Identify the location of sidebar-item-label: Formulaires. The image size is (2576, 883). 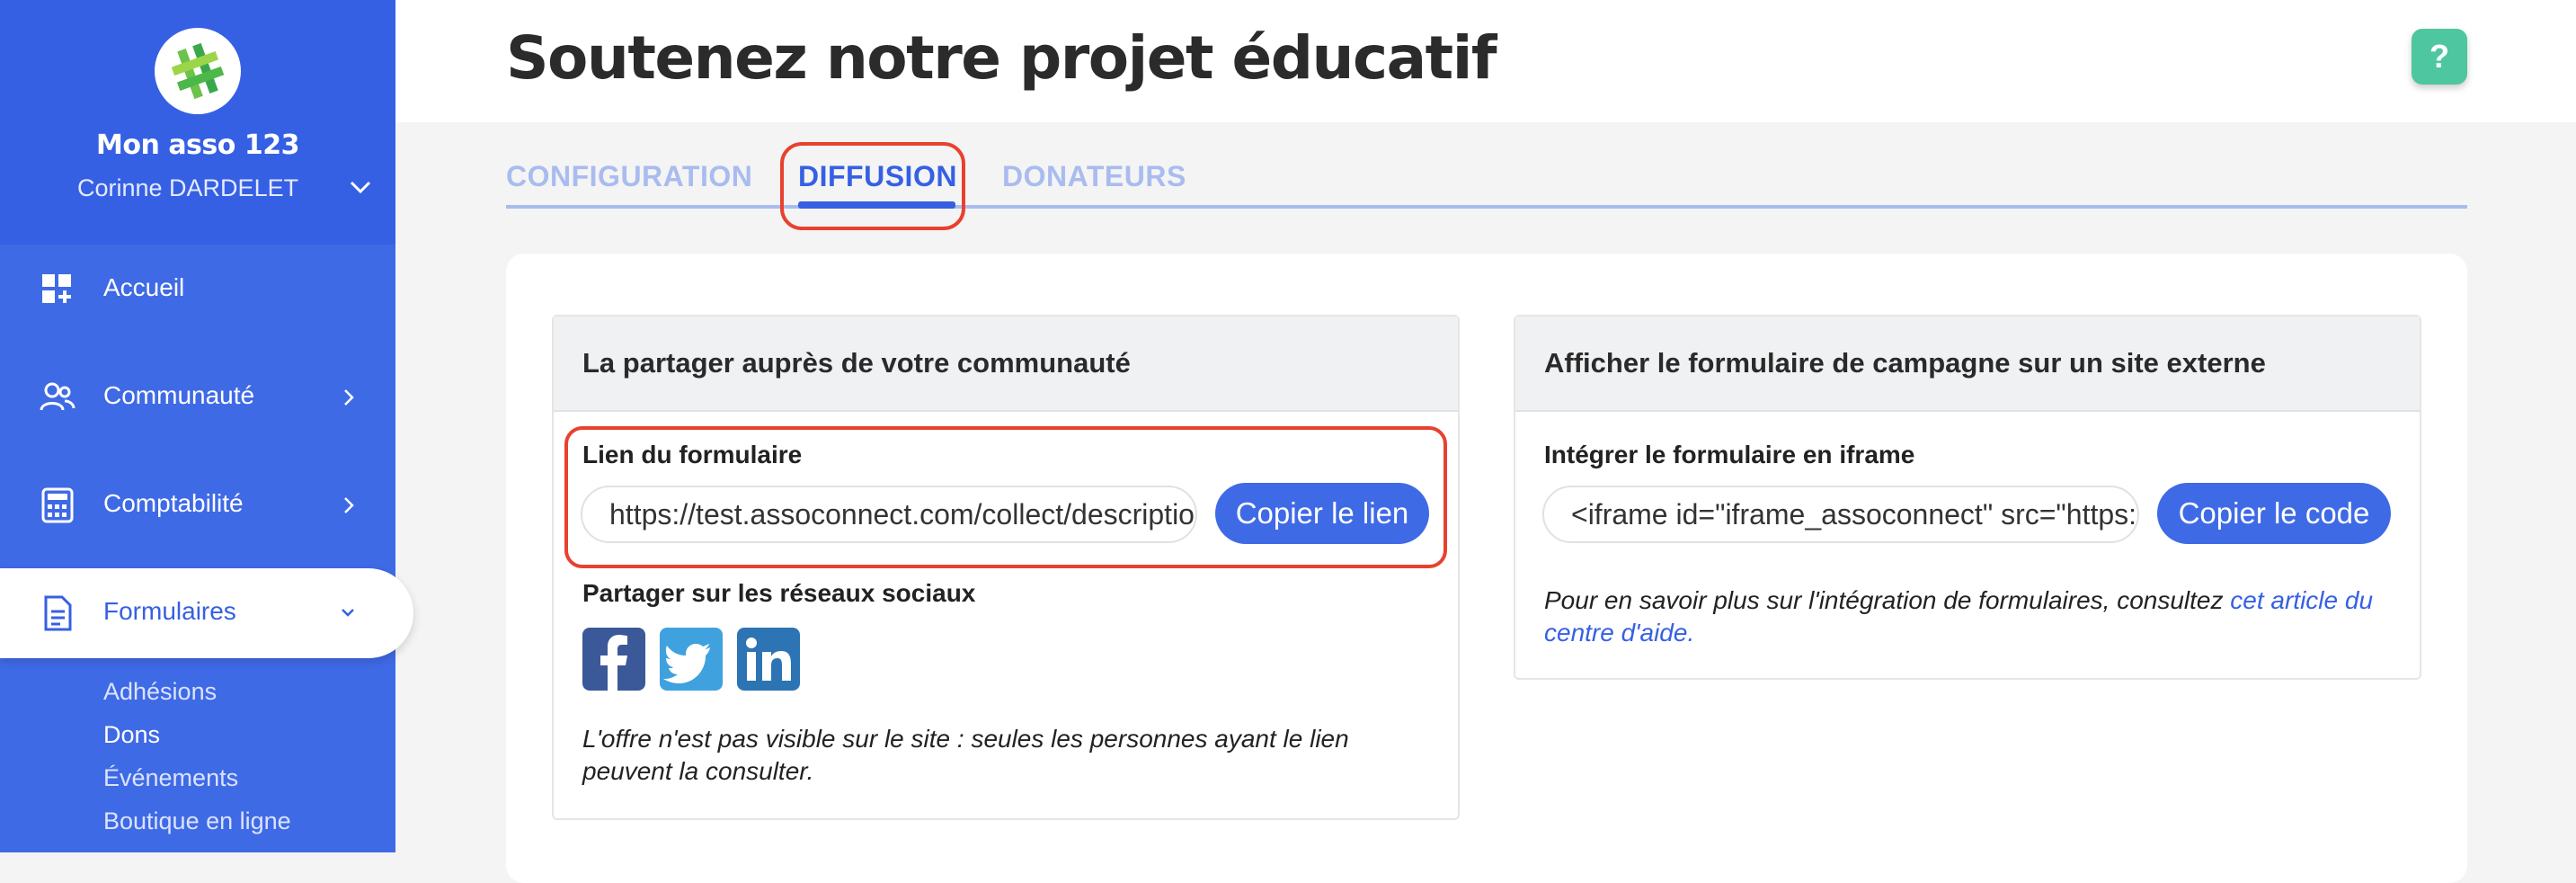
(169, 611).